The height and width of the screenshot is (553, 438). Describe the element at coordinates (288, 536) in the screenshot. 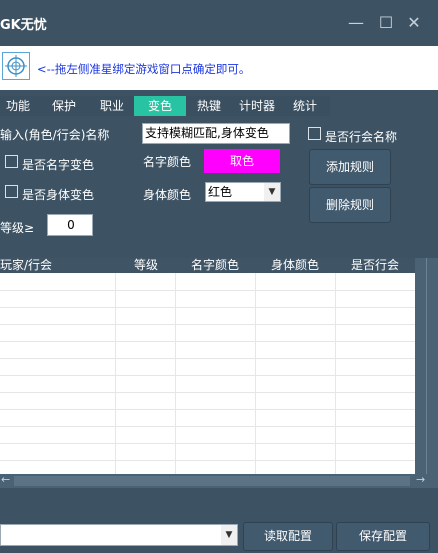

I see `read-config-button: 读取配置` at that location.